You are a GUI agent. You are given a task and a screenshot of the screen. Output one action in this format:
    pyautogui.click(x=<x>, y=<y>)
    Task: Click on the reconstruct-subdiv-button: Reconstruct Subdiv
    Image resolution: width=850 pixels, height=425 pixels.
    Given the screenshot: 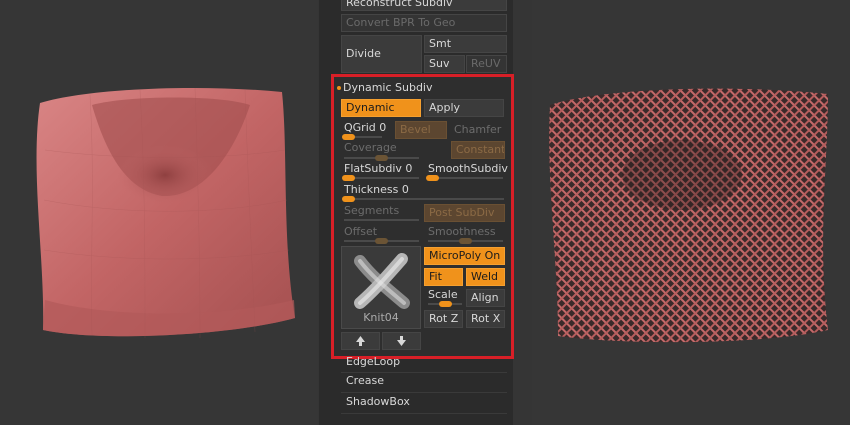 What is the action you would take?
    pyautogui.click(x=424, y=5)
    